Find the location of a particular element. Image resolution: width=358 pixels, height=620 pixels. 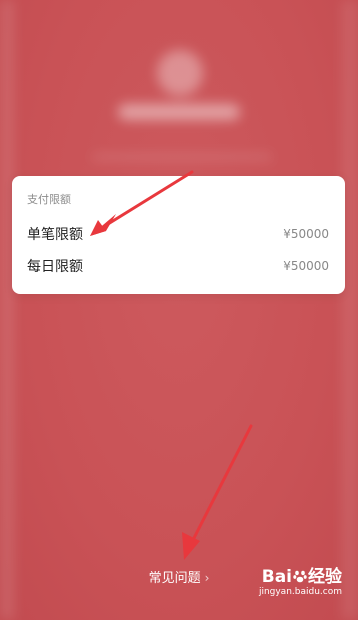

baidu-paw-icon is located at coordinates (300, 576).